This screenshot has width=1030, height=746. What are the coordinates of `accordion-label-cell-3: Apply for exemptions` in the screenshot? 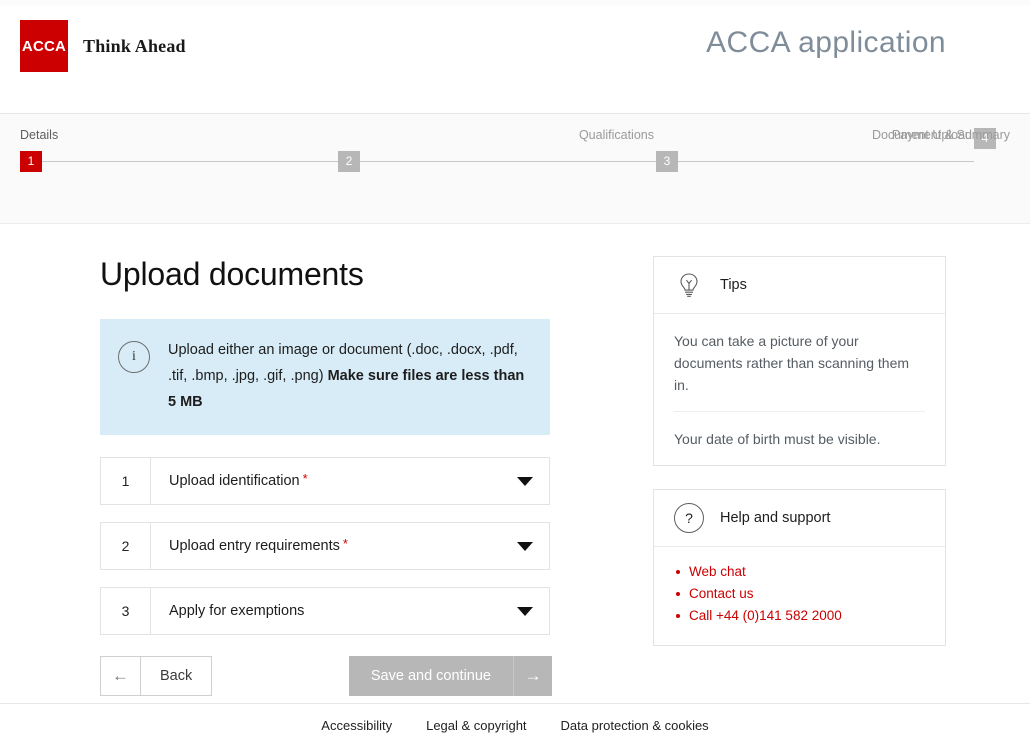 It's located at (326, 611).